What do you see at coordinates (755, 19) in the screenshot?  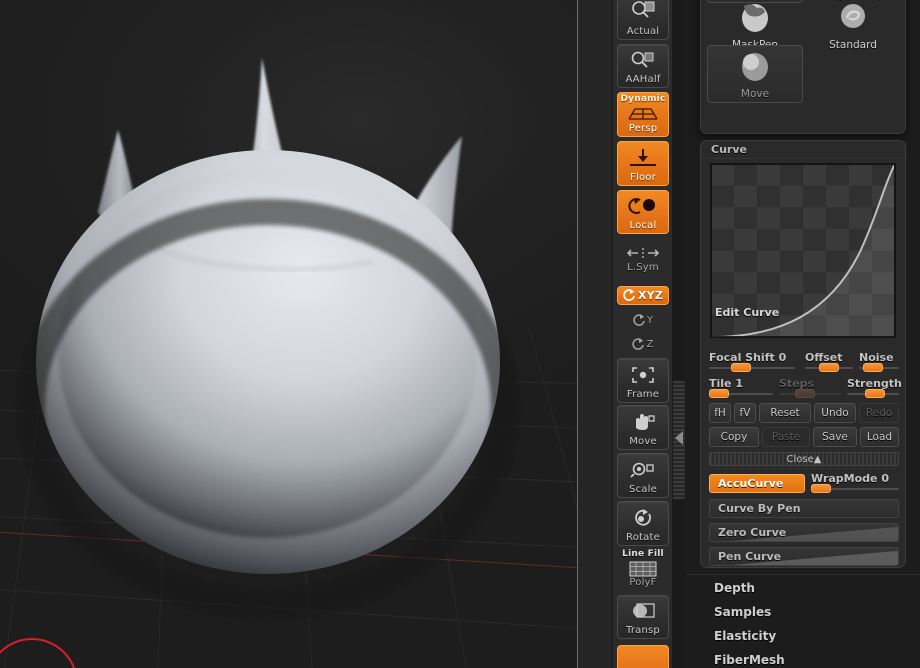 I see `brush-maskpen-icon` at bounding box center [755, 19].